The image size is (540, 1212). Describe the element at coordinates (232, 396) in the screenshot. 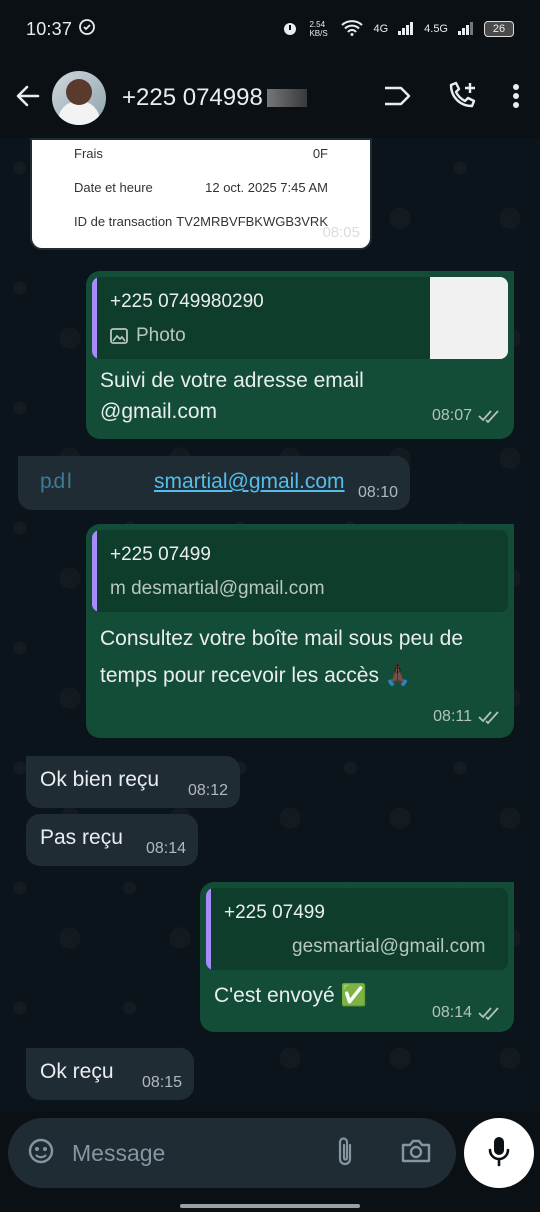

I see `message-text: Suivi de votre adresse email @gmail.com` at that location.